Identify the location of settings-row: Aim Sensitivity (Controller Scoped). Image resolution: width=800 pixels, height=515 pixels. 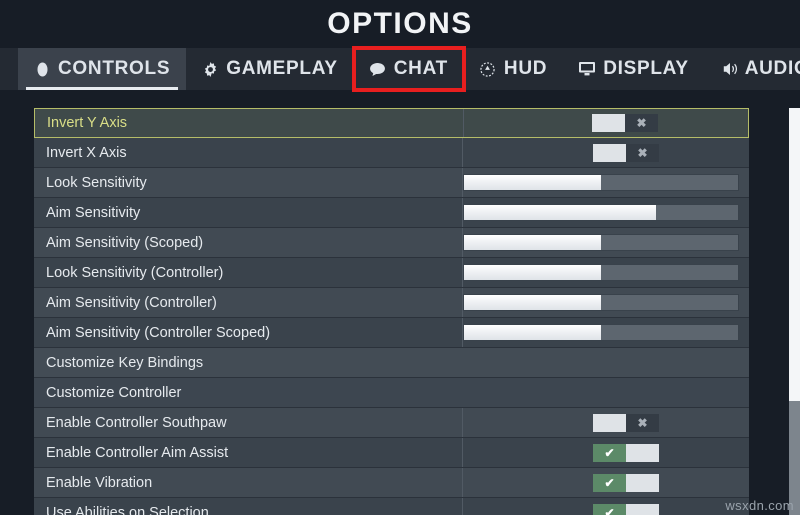
(391, 333).